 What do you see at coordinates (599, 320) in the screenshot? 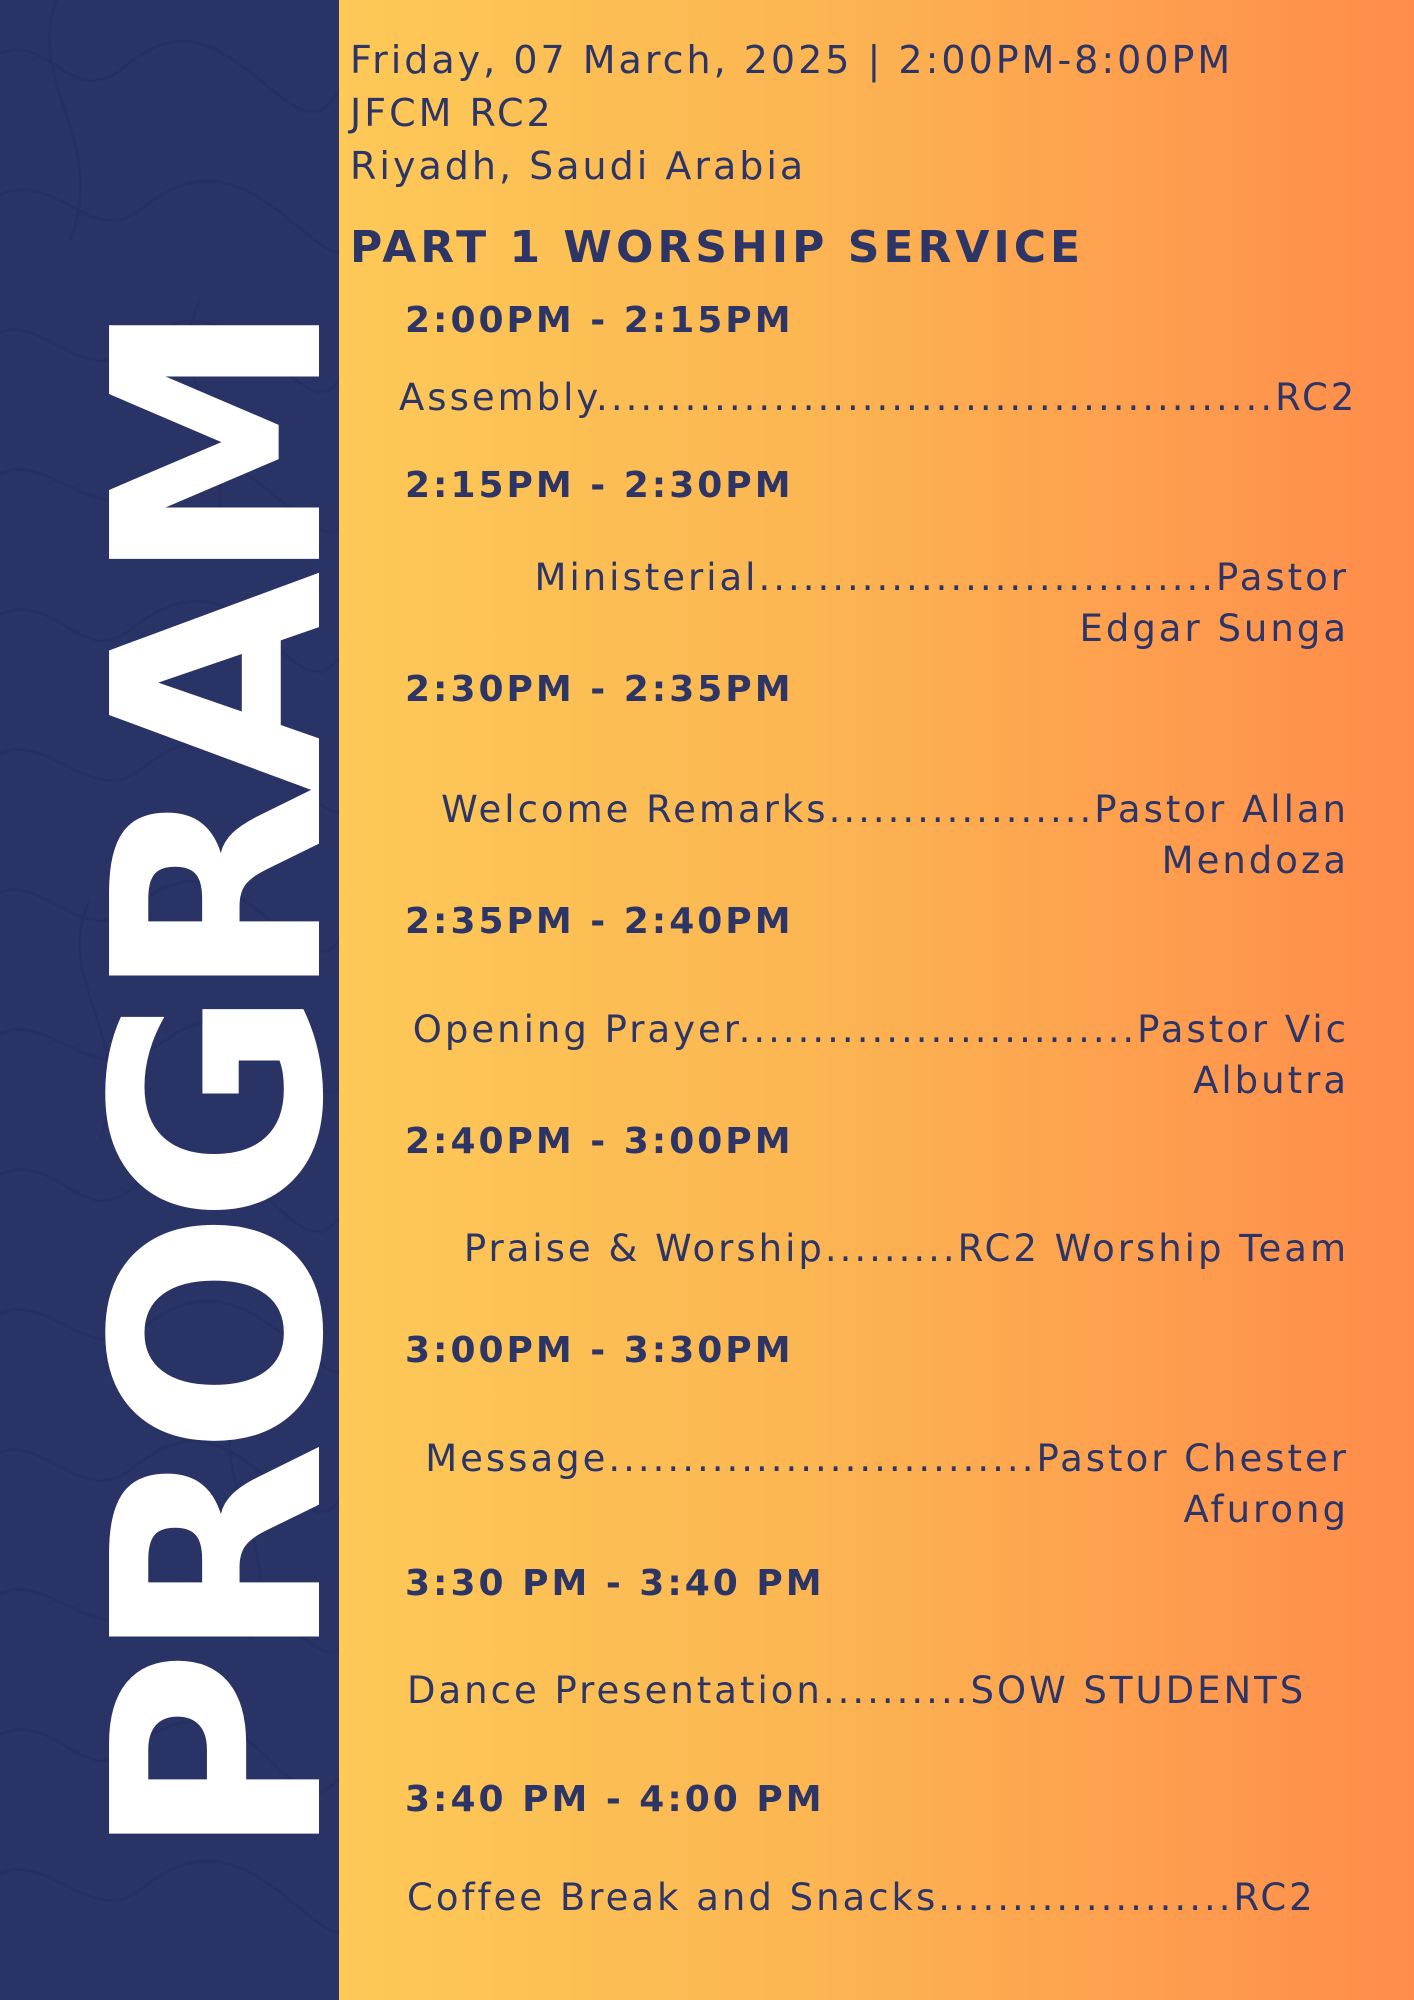
I see `schedule-time: 2:00PM - 2:15PM` at bounding box center [599, 320].